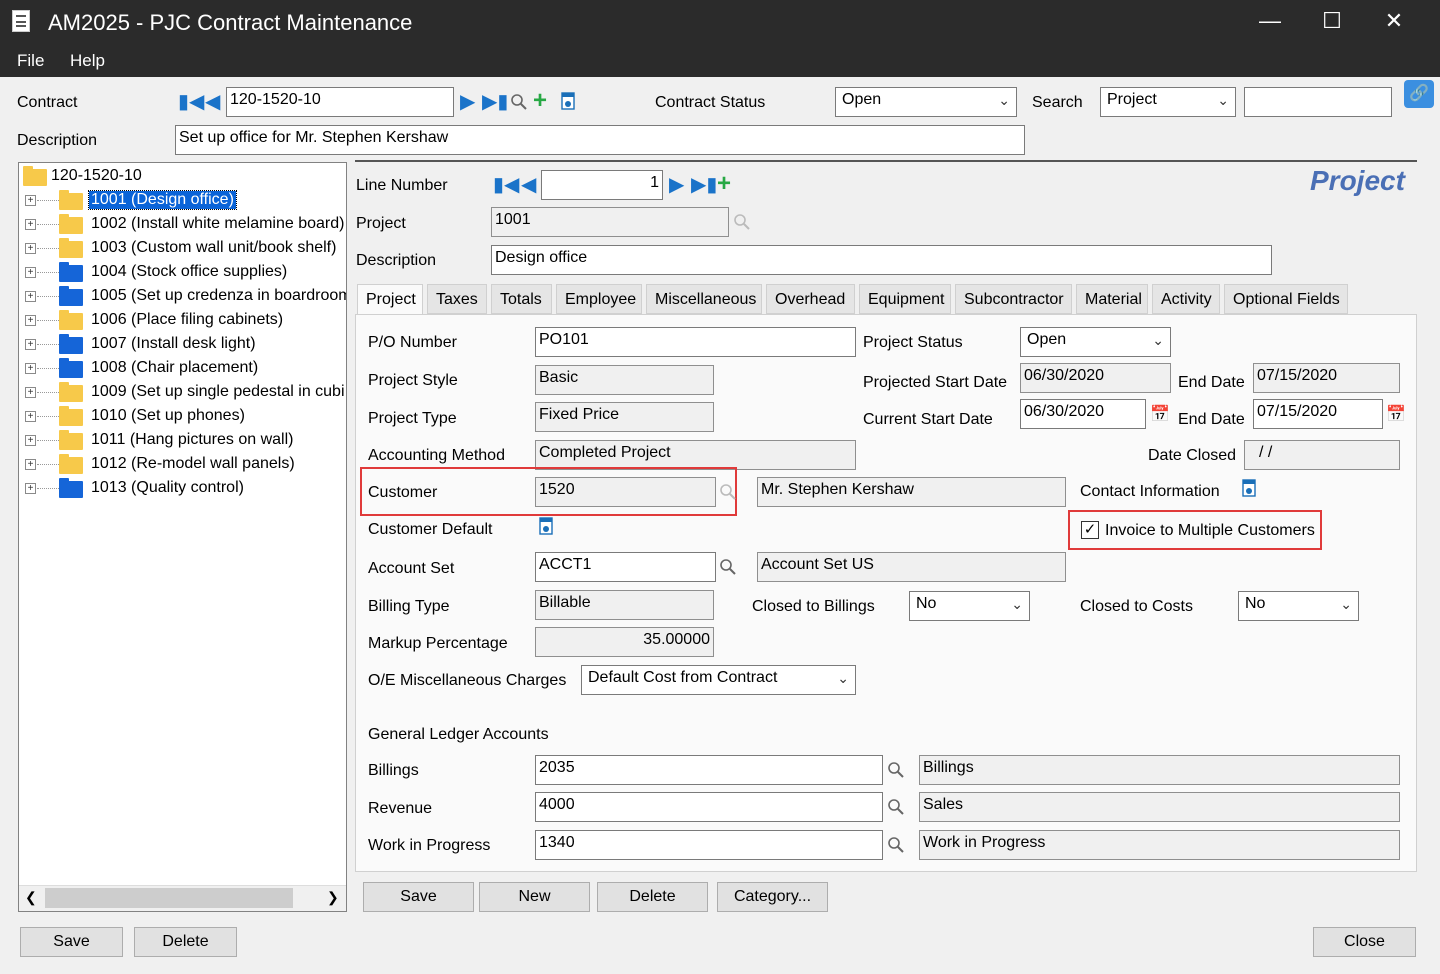  Describe the element at coordinates (182, 369) in the screenshot. I see `tree-item: +1008 (Chair placement)` at that location.